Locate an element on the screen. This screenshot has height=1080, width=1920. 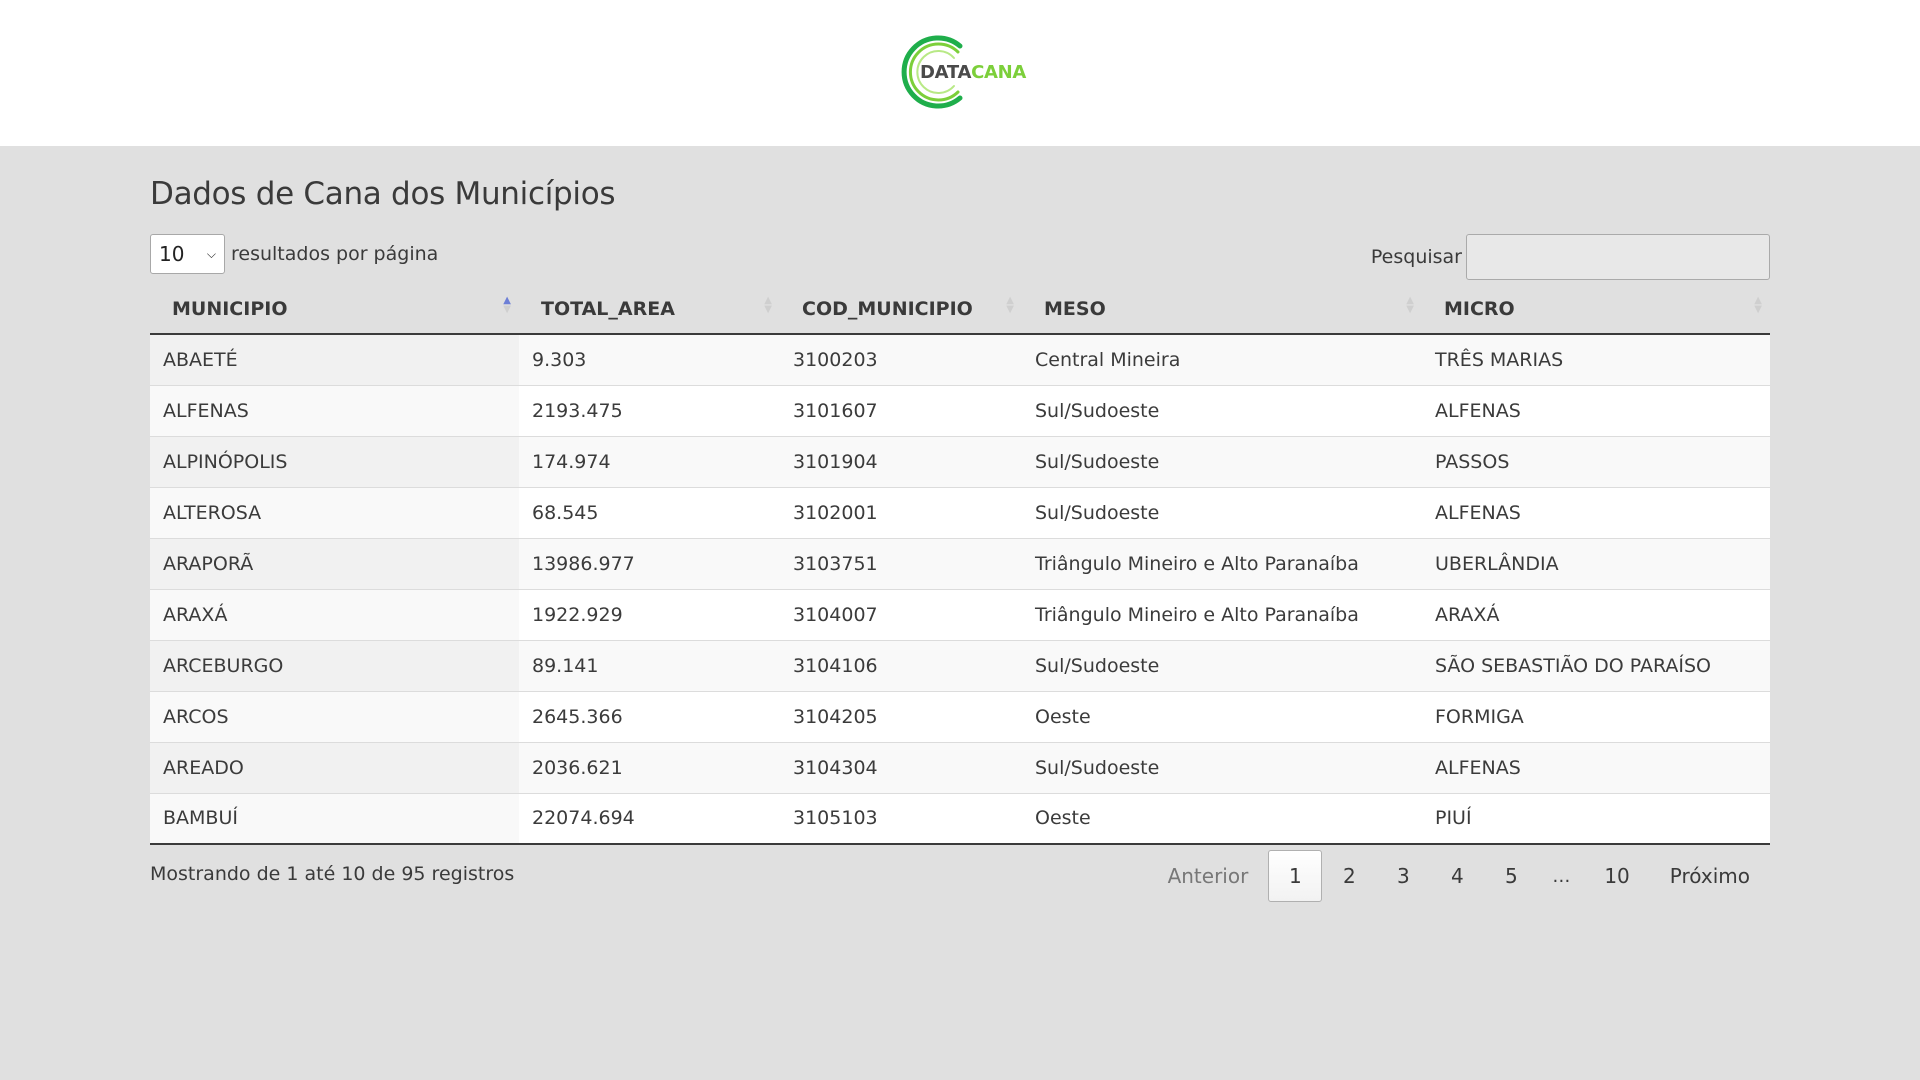
cell-municipio: ARAXÁ is located at coordinates (334, 614).